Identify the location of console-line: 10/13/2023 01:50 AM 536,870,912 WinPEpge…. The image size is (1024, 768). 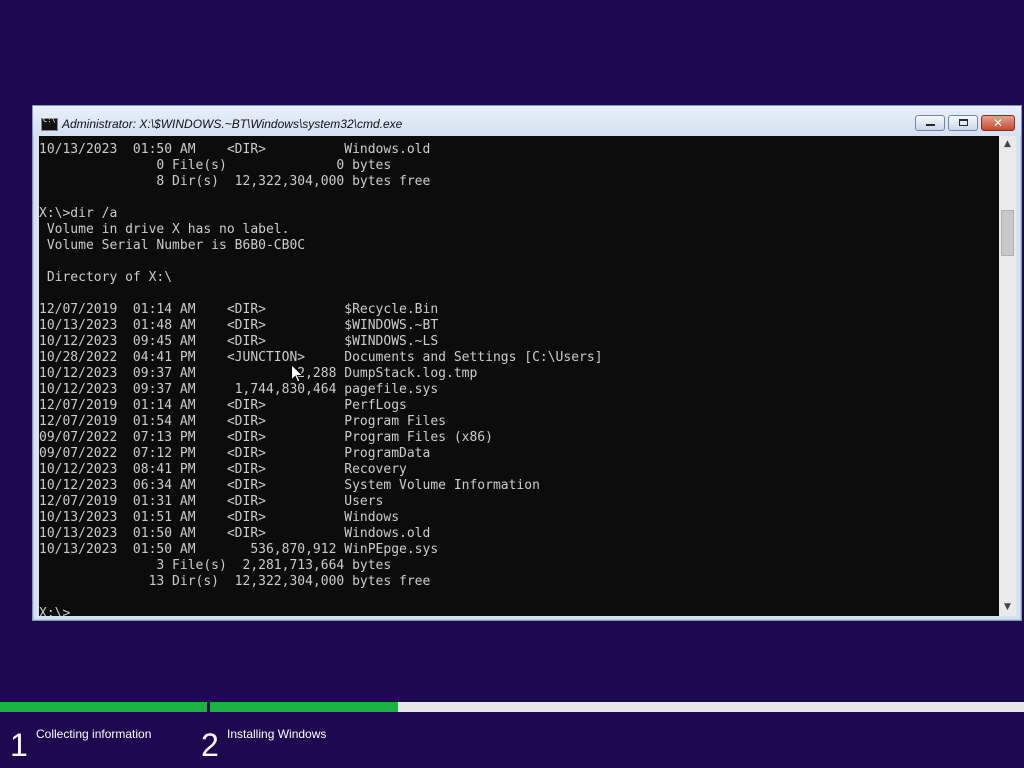
(239, 549).